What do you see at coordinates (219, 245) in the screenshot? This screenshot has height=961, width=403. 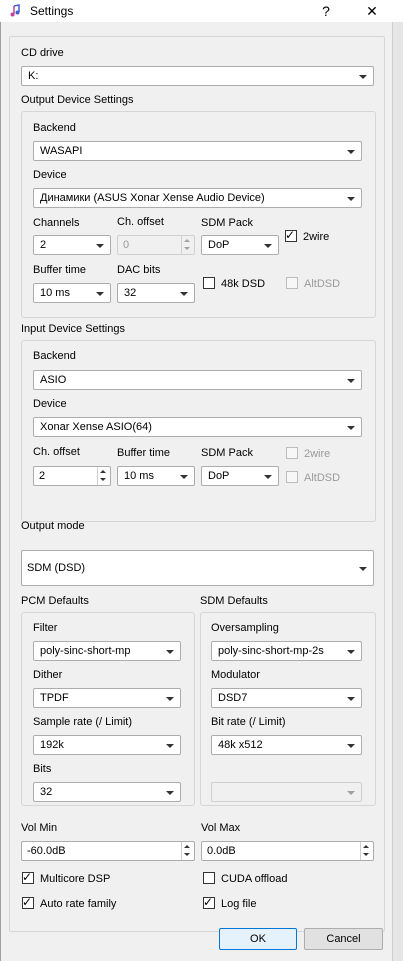 I see `output-sdm-pack-value: DoP` at bounding box center [219, 245].